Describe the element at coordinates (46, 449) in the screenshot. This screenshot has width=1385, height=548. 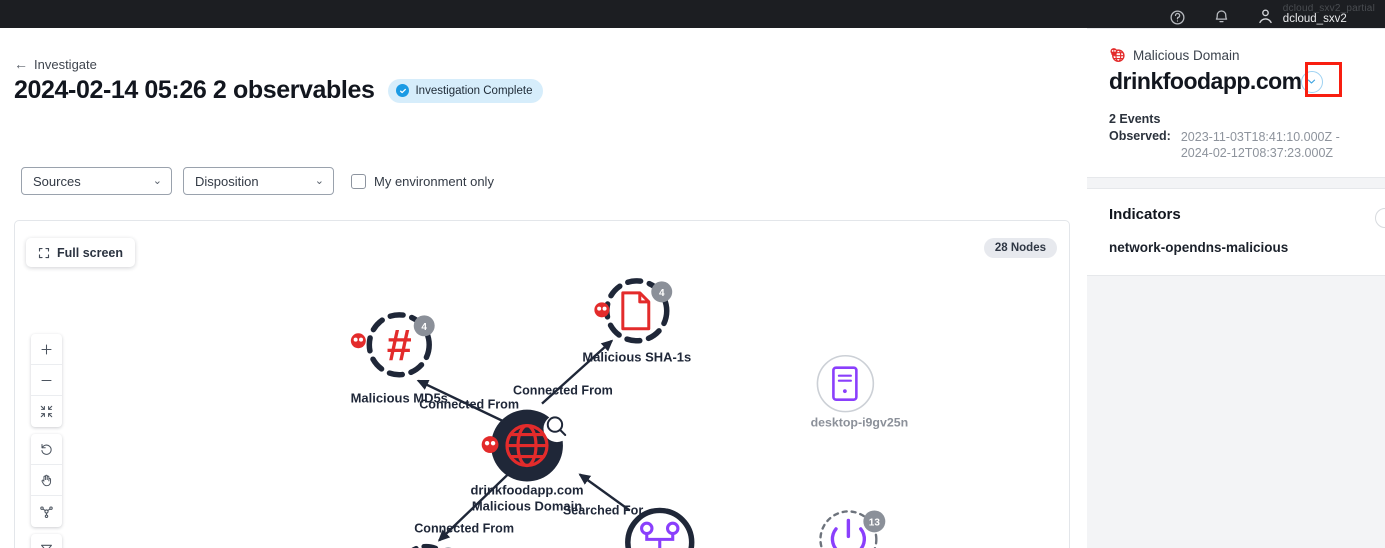
I see `reset-layout-button` at that location.